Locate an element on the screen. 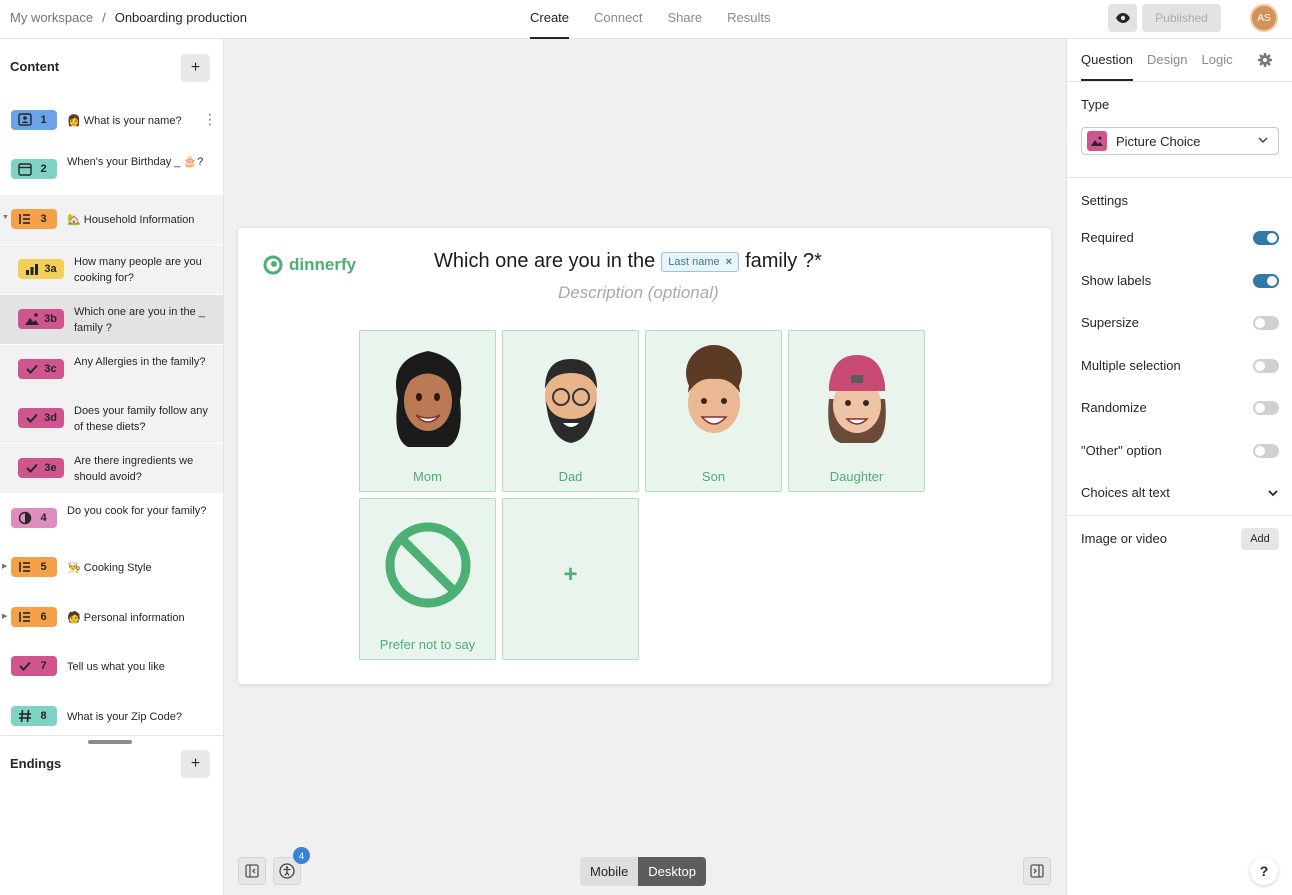 This screenshot has width=1292, height=895. add-choice-card: + is located at coordinates (570, 579).